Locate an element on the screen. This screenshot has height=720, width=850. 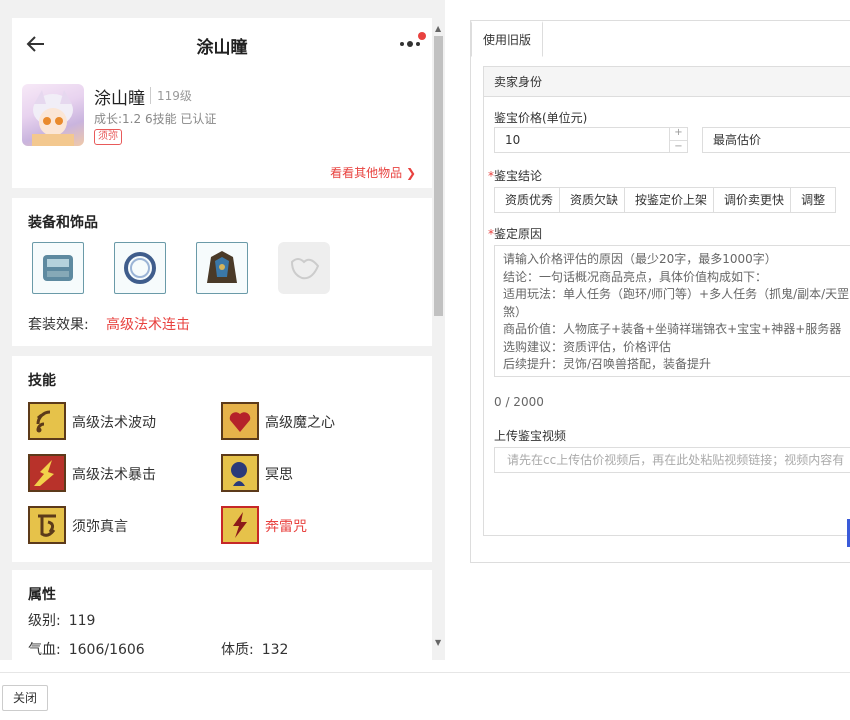
price-type-select: 最高估价 is located at coordinates (776, 140).